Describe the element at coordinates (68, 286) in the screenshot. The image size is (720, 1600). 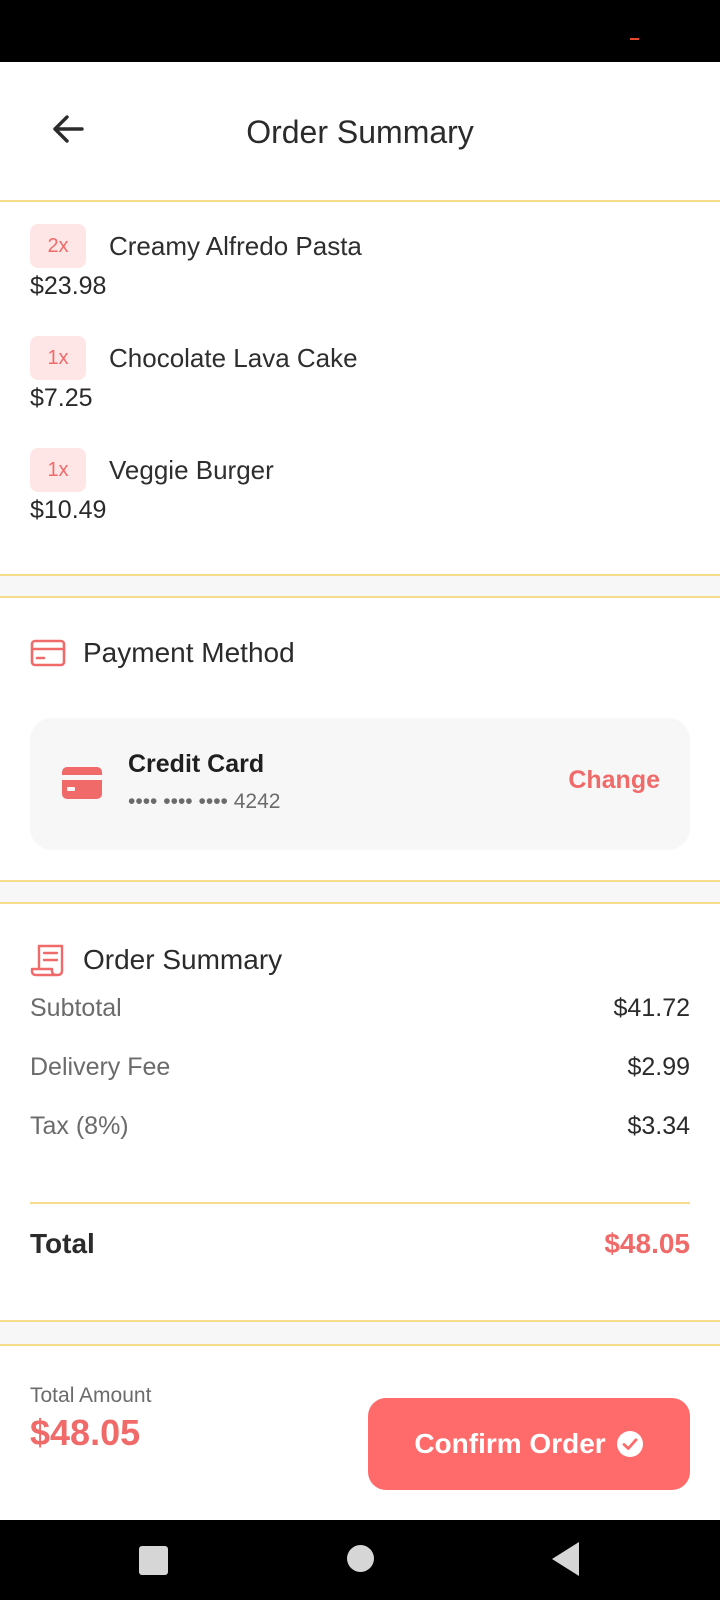
I see `item-price: $23.98` at that location.